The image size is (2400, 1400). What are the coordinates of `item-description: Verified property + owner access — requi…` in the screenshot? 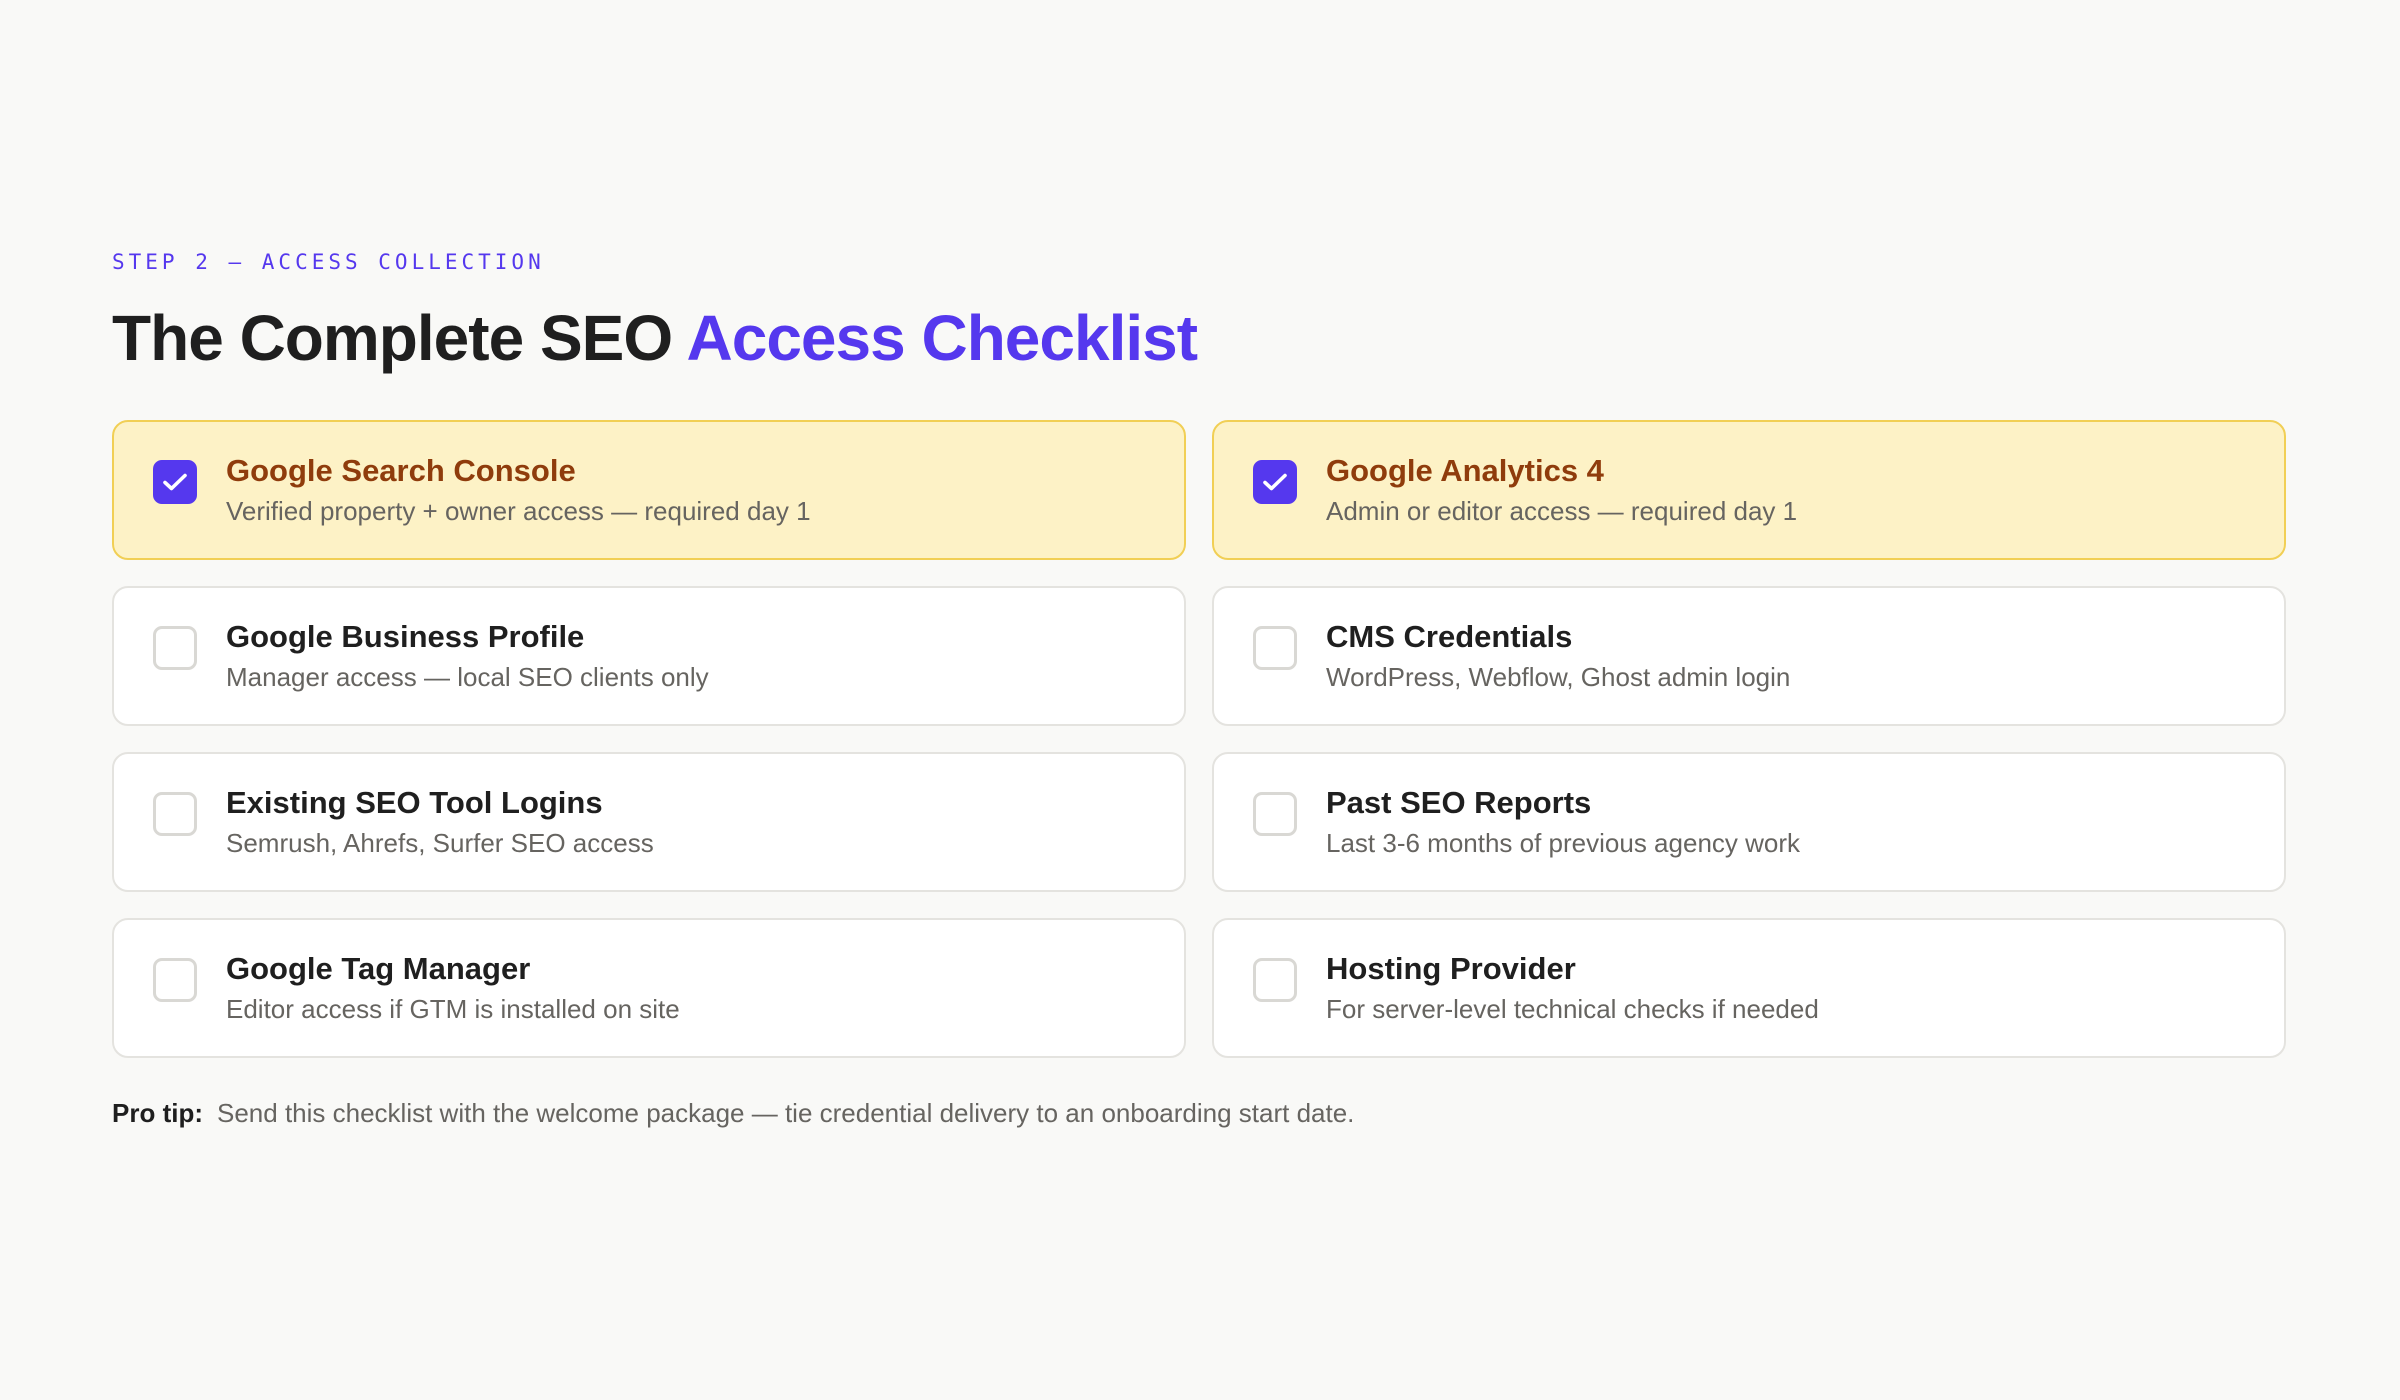 It's located at (518, 511).